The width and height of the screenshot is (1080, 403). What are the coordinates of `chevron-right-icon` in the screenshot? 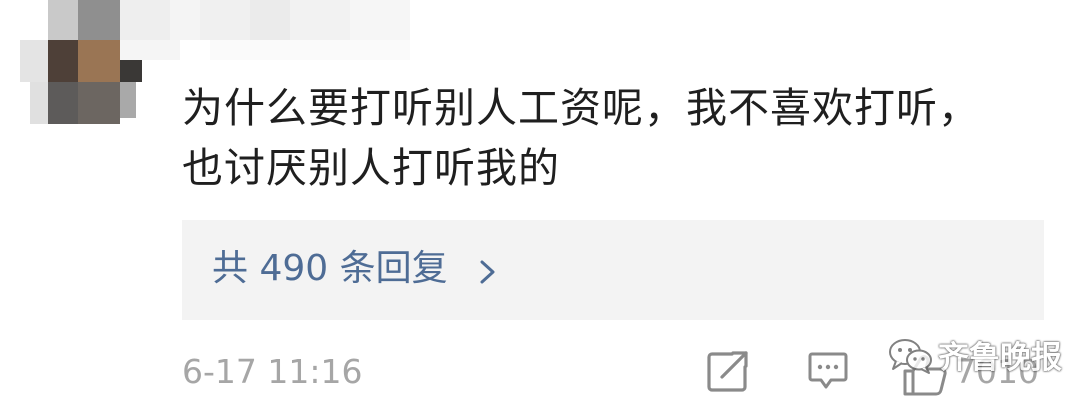 It's located at (488, 274).